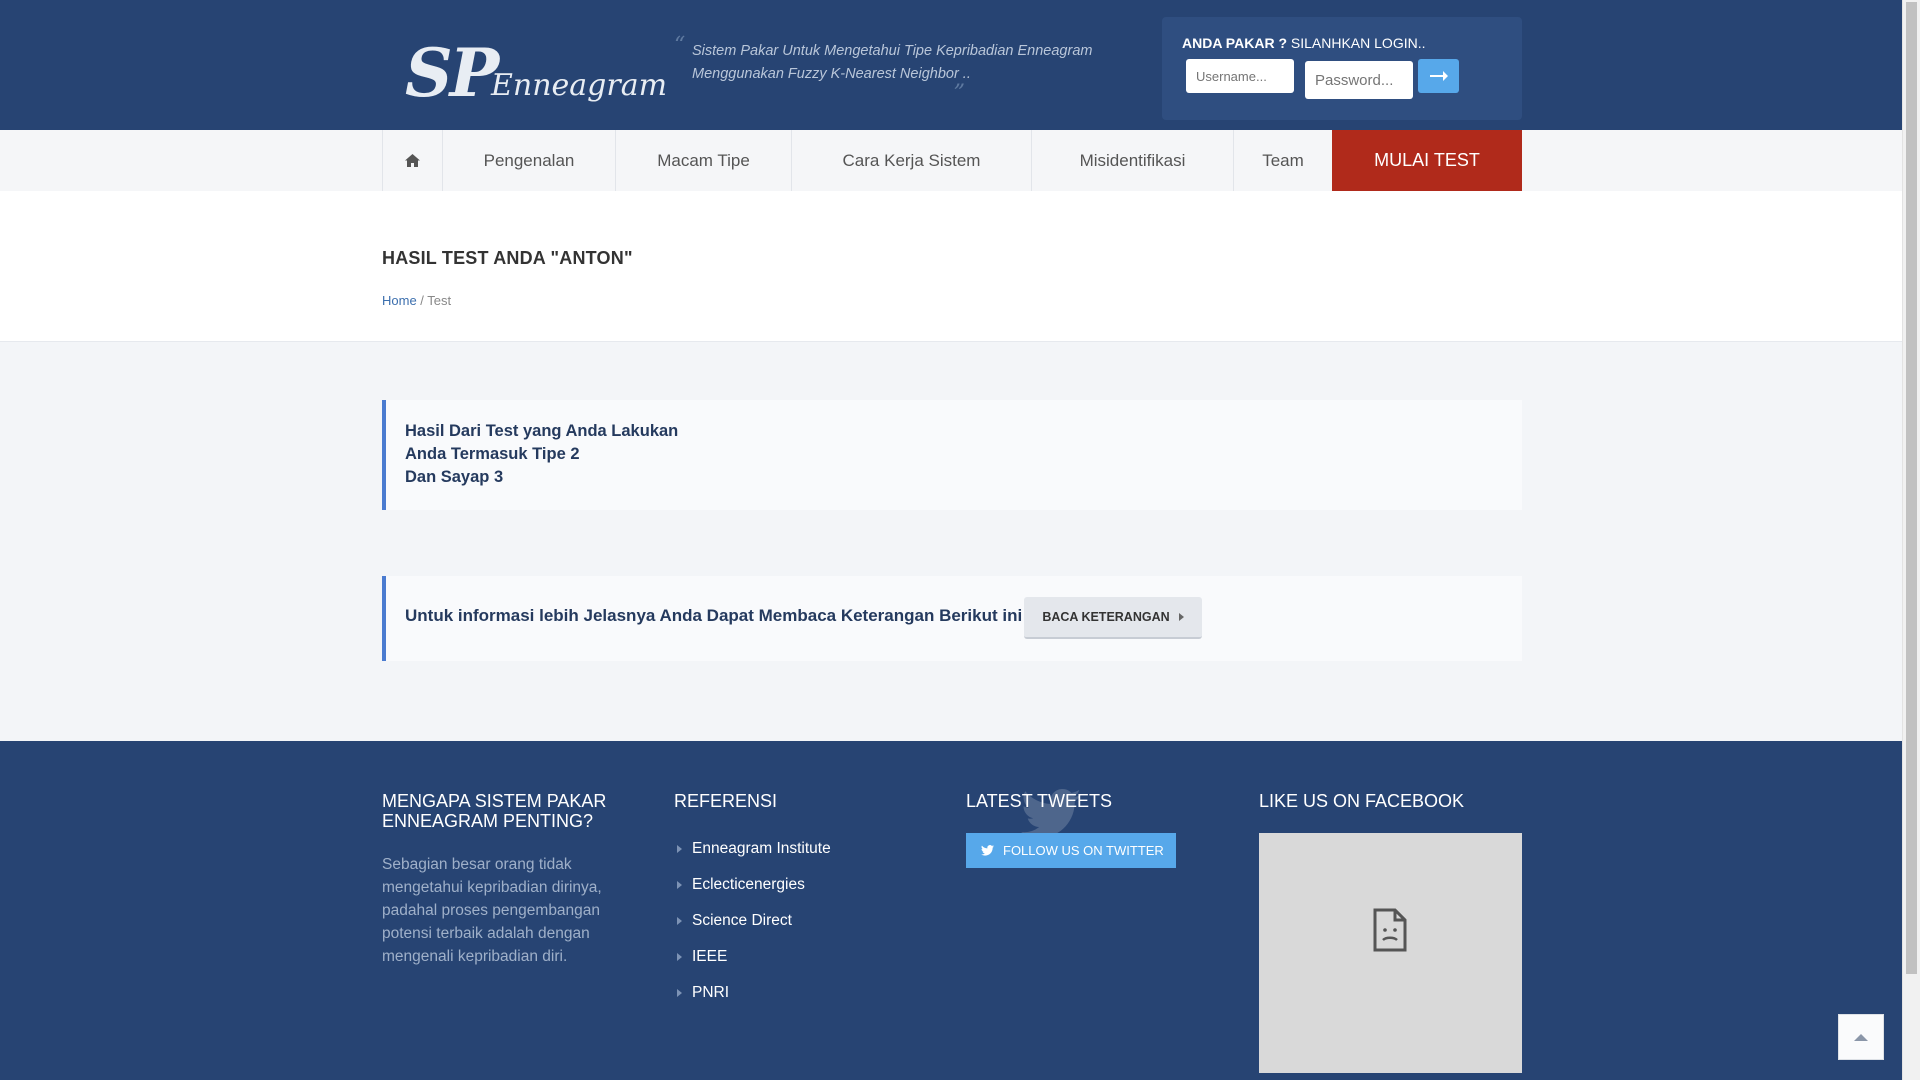  I want to click on page-title: HASIL TEST ANDA "ANTON", so click(507, 258).